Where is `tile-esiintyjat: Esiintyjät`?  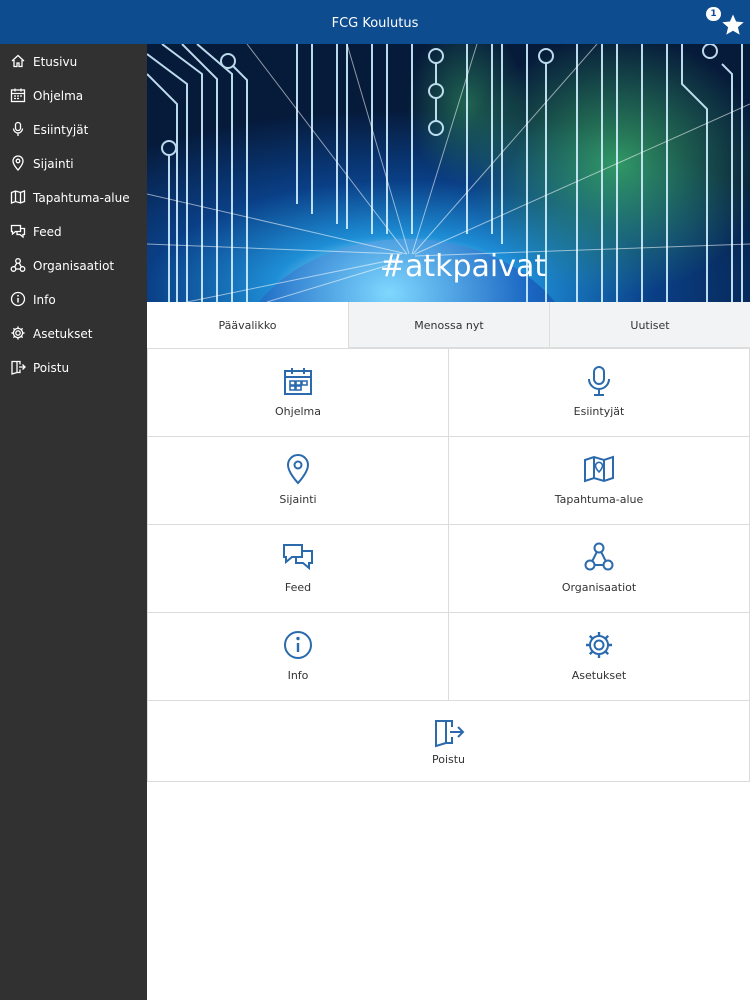
tile-esiintyjat: Esiintyjät is located at coordinates (599, 392).